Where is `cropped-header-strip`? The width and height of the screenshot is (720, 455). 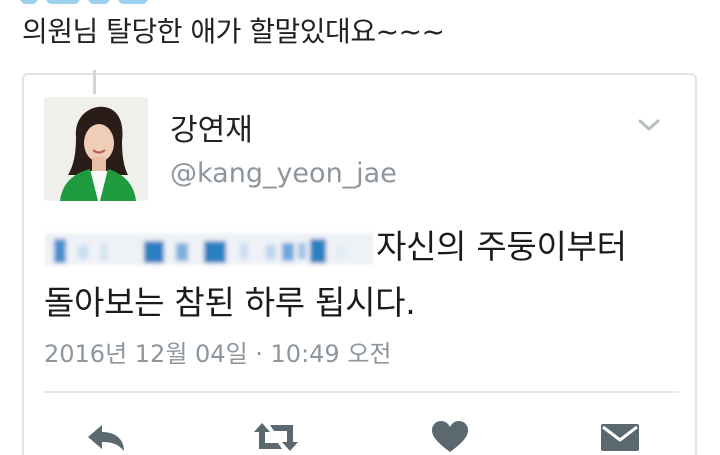
cropped-header-strip is located at coordinates (85, 2).